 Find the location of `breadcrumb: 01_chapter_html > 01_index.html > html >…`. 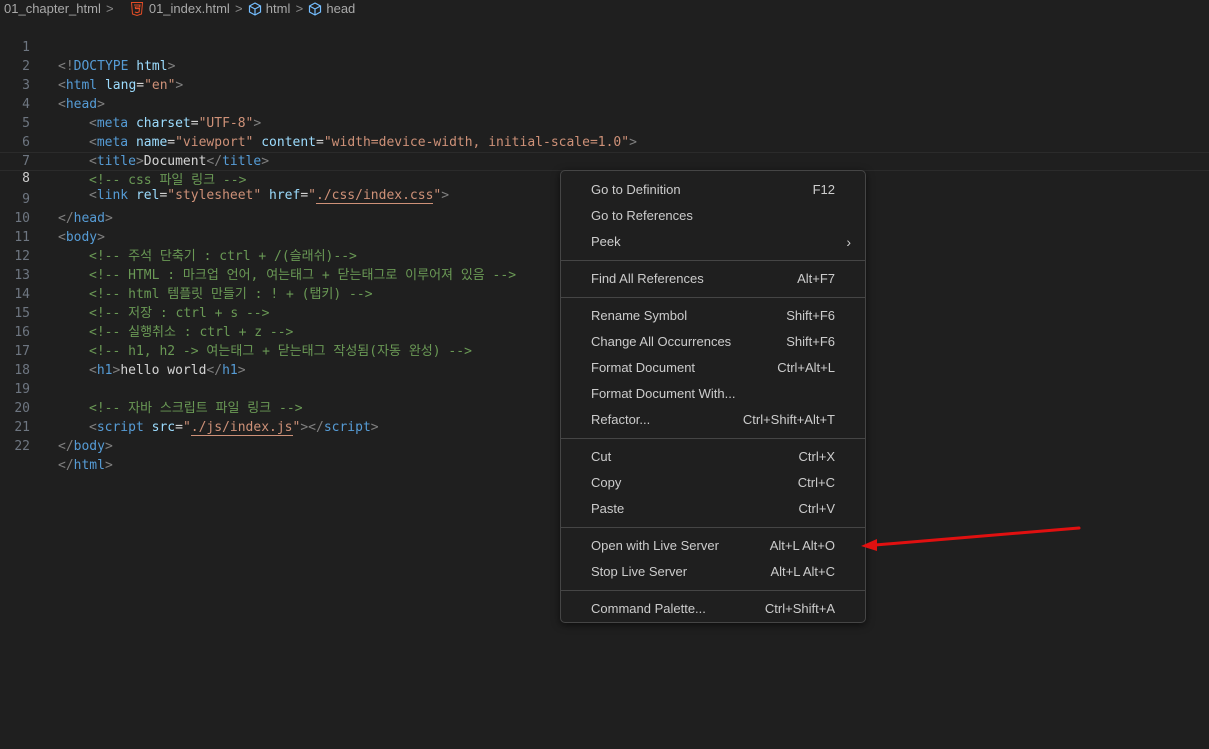

breadcrumb: 01_chapter_html > 01_index.html > html >… is located at coordinates (604, 8).